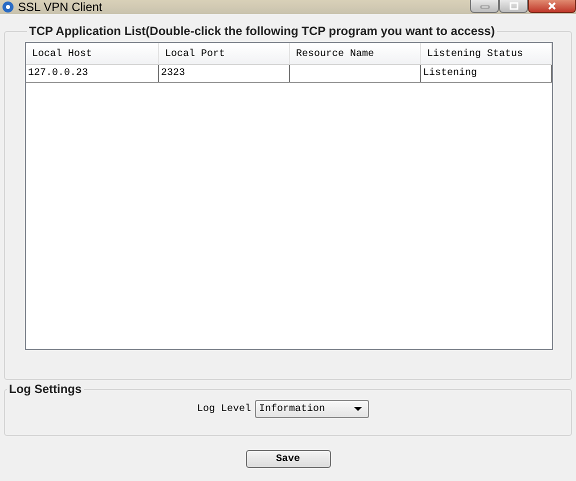 Image resolution: width=576 pixels, height=481 pixels. I want to click on table-cell: 127.0.0.23, so click(92, 73).